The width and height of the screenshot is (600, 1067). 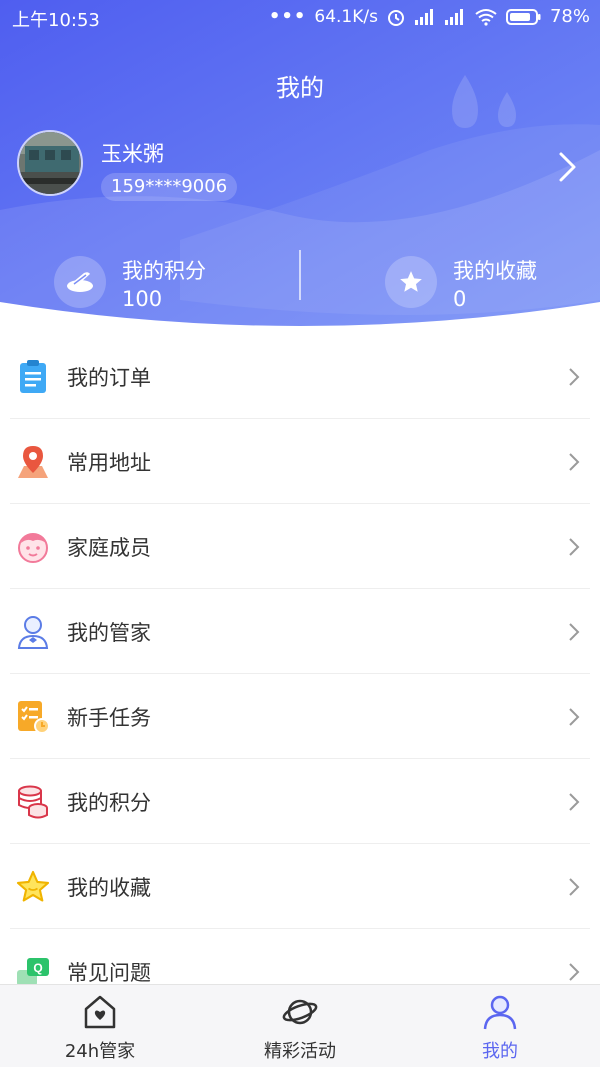 I want to click on stat-favorites: 我的收藏 0, so click(x=485, y=283).